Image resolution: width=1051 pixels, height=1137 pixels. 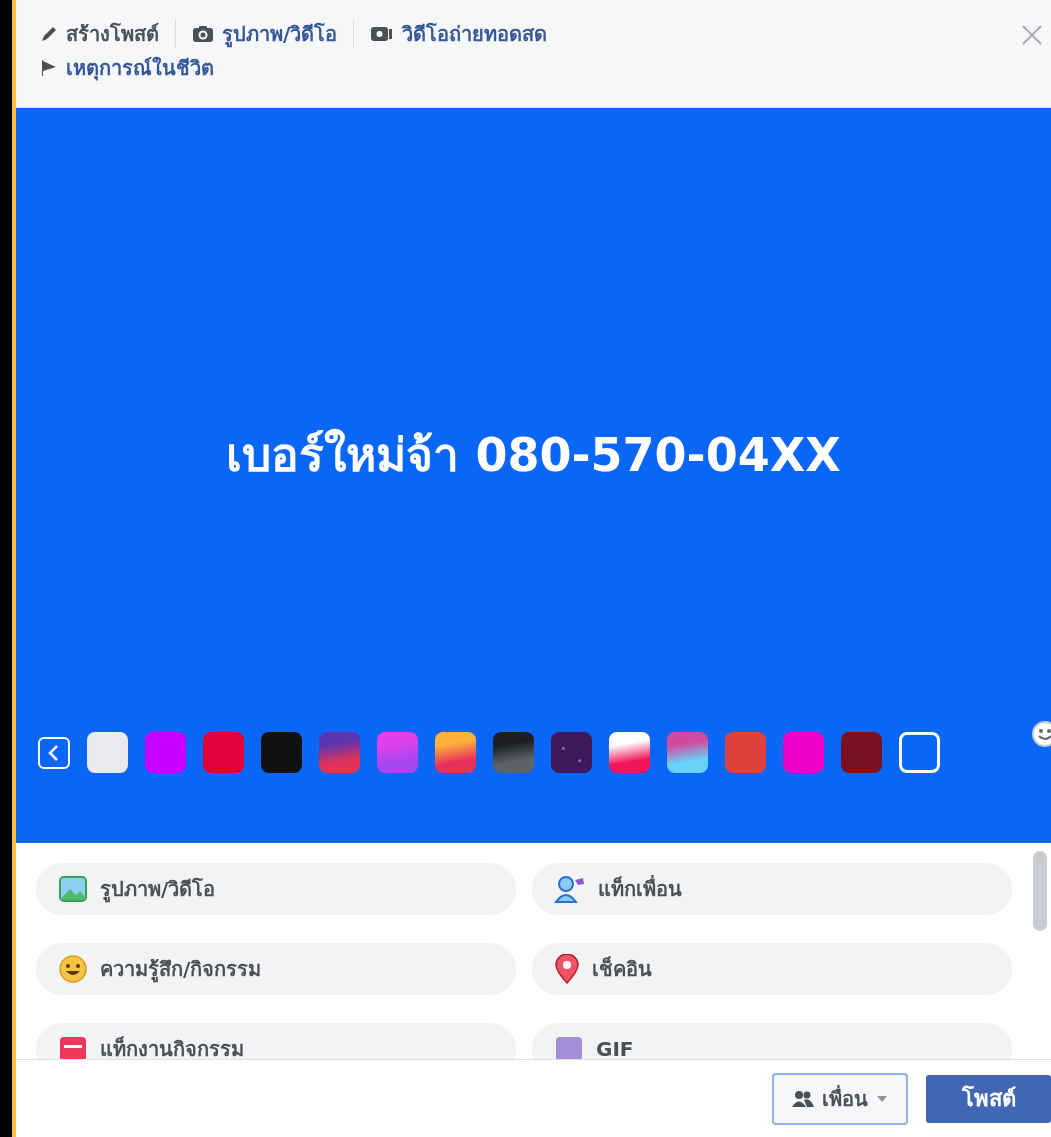 What do you see at coordinates (570, 889) in the screenshot?
I see `person-icon` at bounding box center [570, 889].